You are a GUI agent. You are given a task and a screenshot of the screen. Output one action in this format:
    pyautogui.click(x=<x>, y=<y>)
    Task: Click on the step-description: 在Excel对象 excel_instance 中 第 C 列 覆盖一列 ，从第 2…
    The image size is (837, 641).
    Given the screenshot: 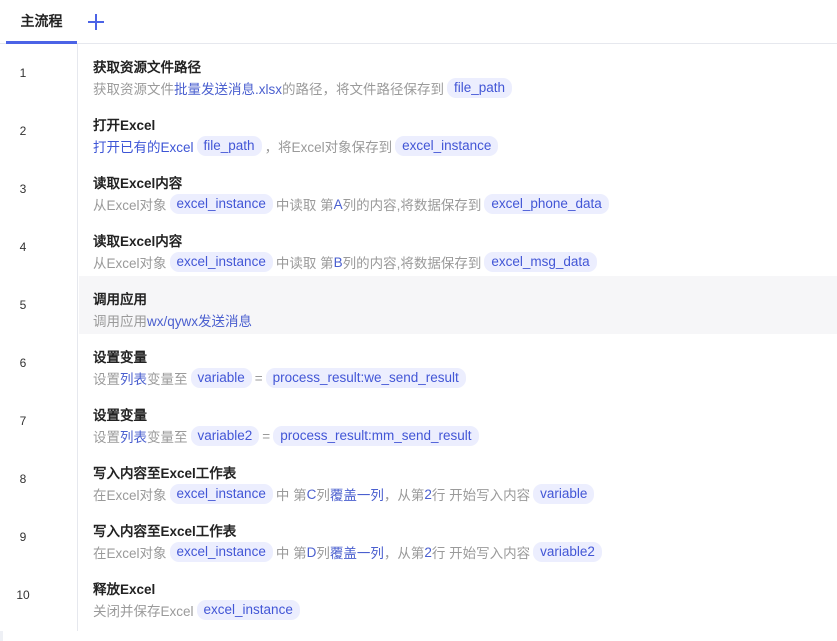 What is the action you would take?
    pyautogui.click(x=345, y=494)
    